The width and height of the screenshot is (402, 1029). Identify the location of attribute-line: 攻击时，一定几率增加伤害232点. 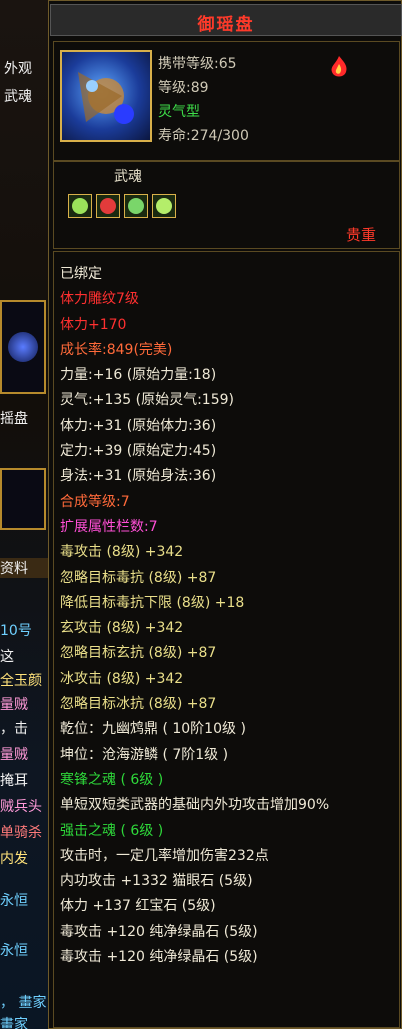
(164, 855).